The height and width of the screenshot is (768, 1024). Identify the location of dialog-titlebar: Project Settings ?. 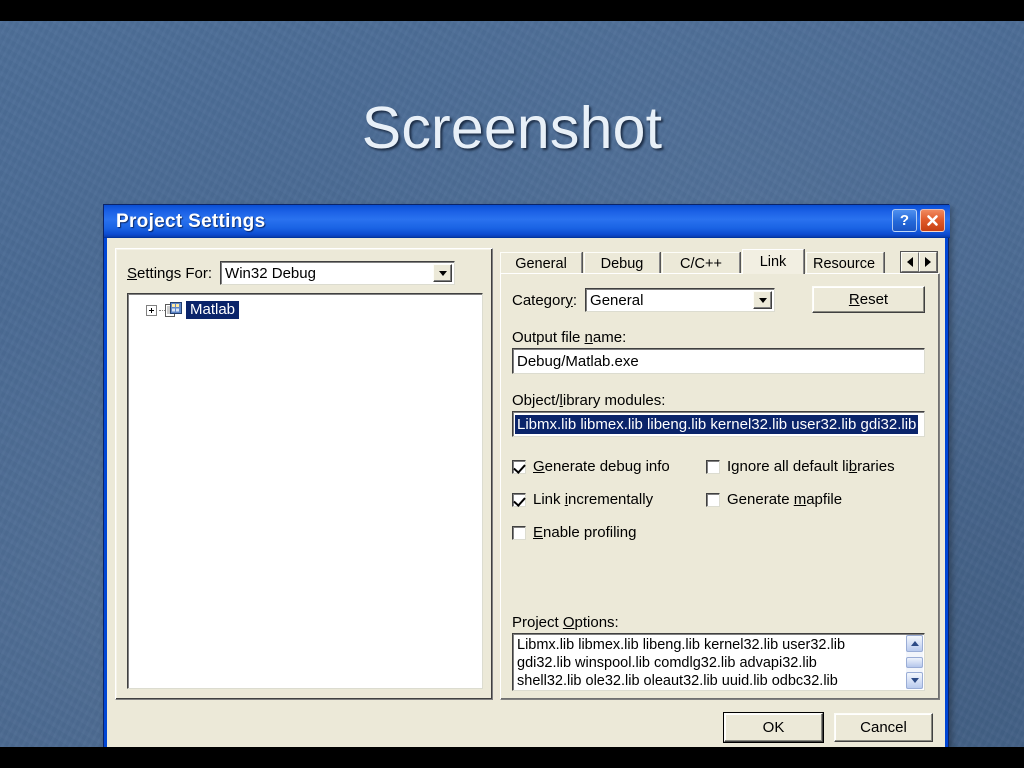
(527, 221).